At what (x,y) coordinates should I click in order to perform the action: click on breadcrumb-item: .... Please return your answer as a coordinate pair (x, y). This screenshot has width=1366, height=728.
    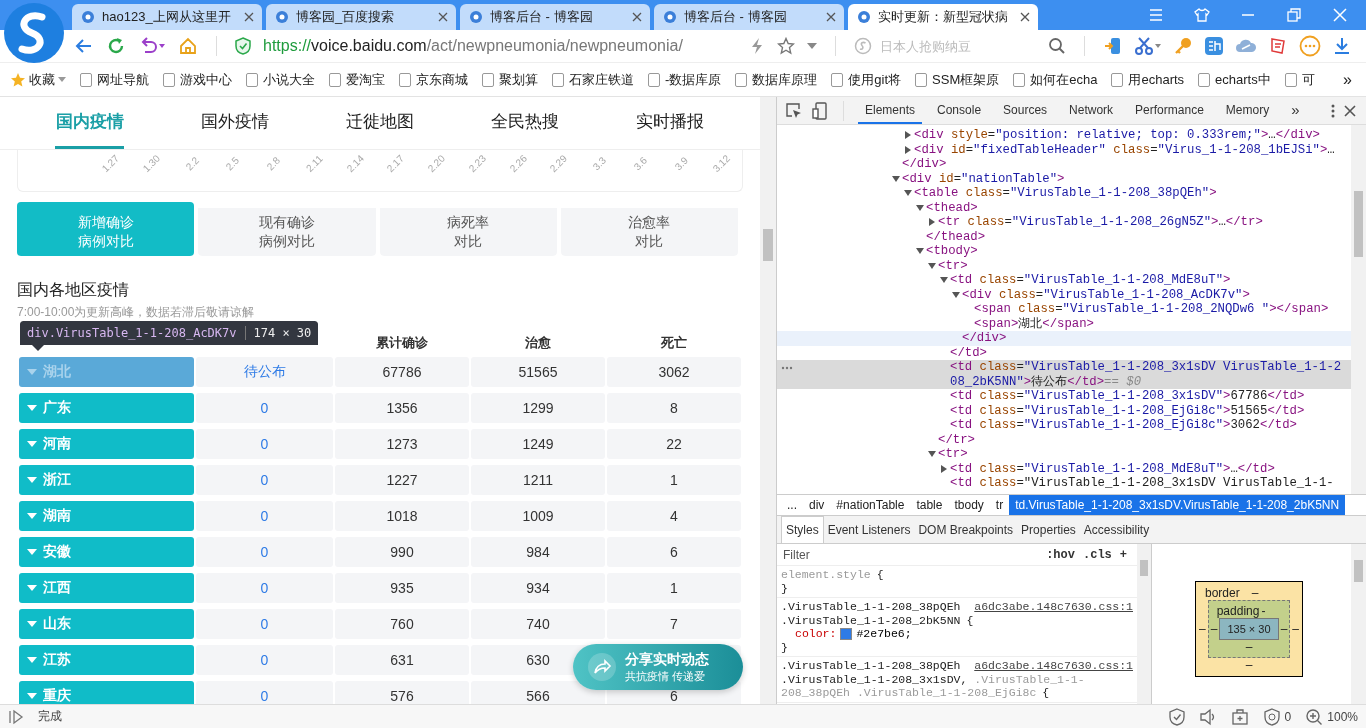
    Looking at the image, I should click on (792, 505).